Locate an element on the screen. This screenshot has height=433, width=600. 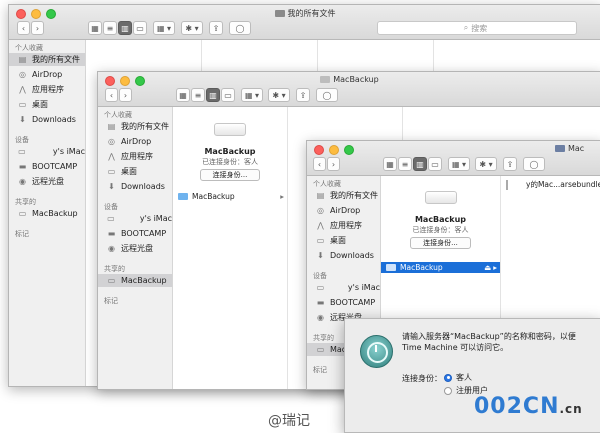
minimize-button is located at coordinates (334, 150).